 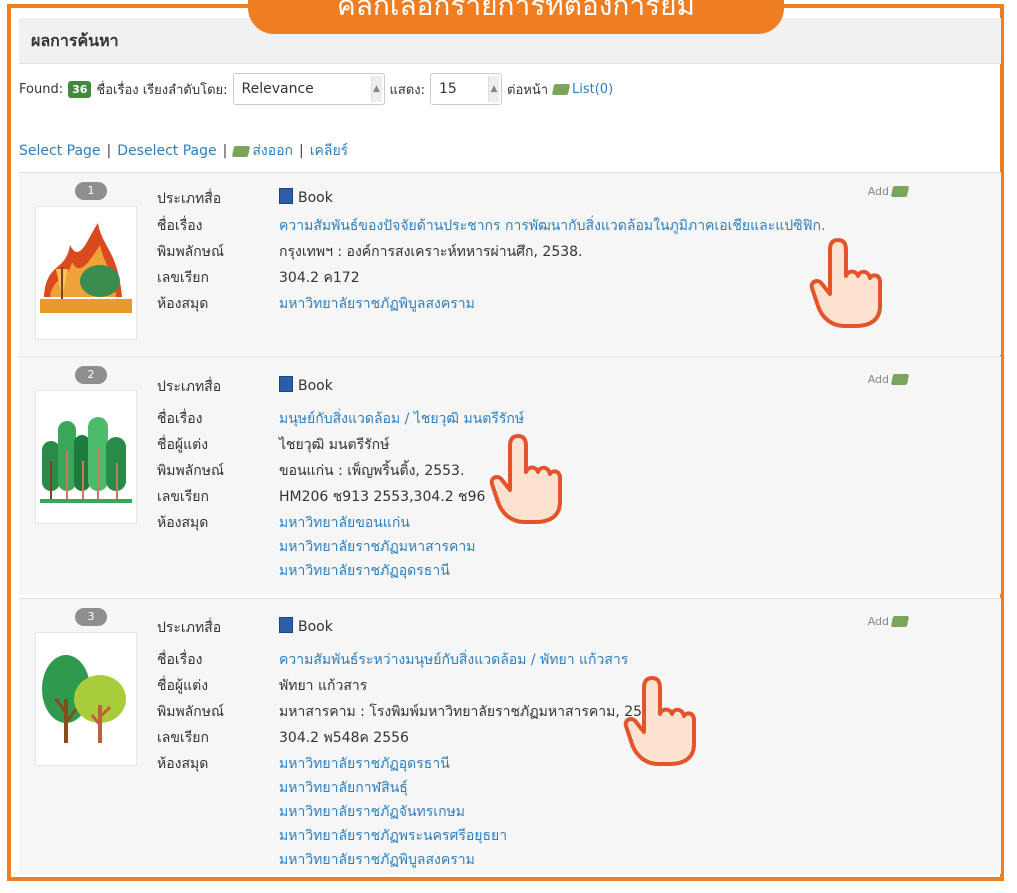 I want to click on instruction-banner: คลิกเลือกรายการที่ต้องการยืม, so click(x=516, y=17).